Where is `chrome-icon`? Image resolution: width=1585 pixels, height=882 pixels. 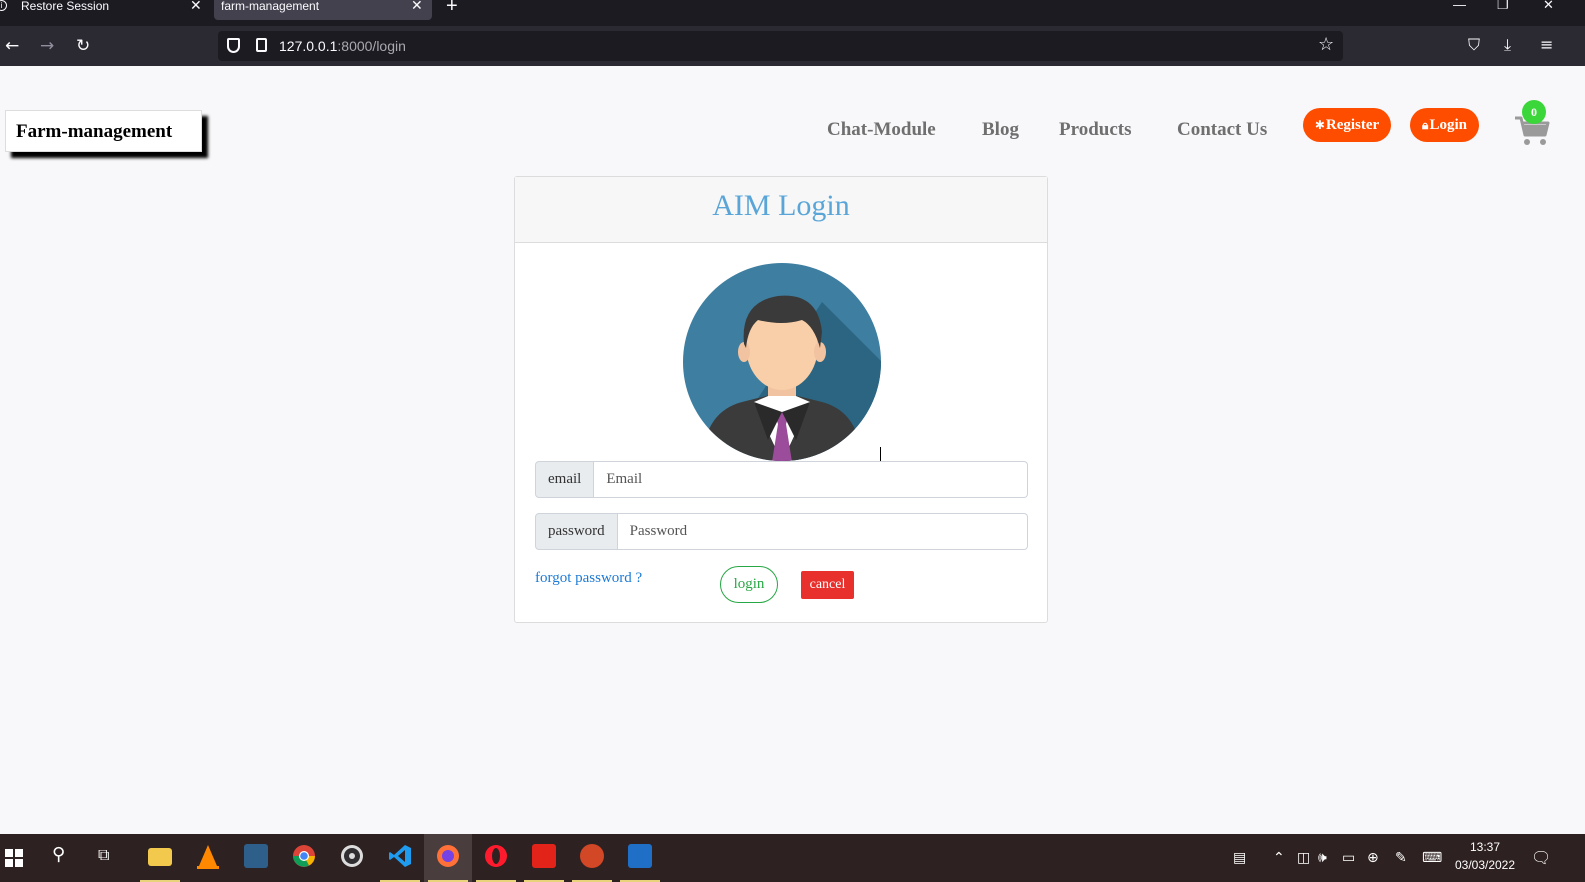 chrome-icon is located at coordinates (304, 858).